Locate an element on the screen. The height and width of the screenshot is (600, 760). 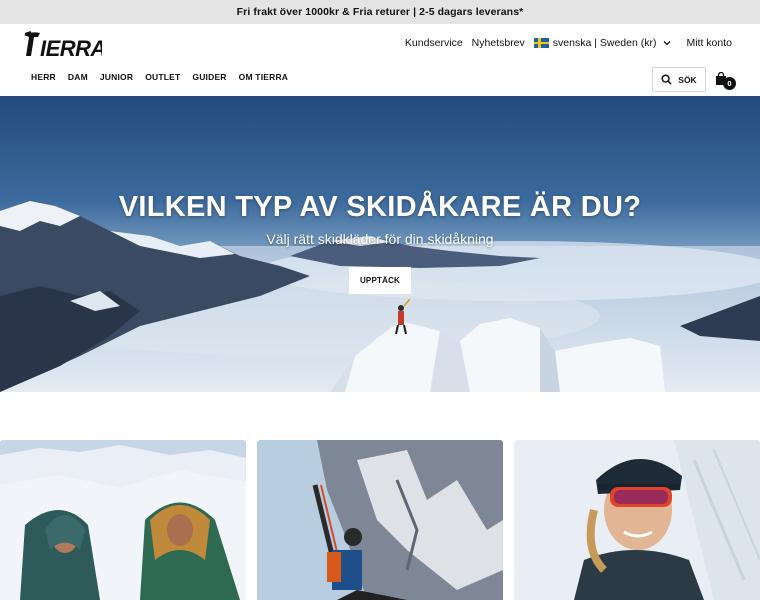
search-icon is located at coordinates (666, 79).